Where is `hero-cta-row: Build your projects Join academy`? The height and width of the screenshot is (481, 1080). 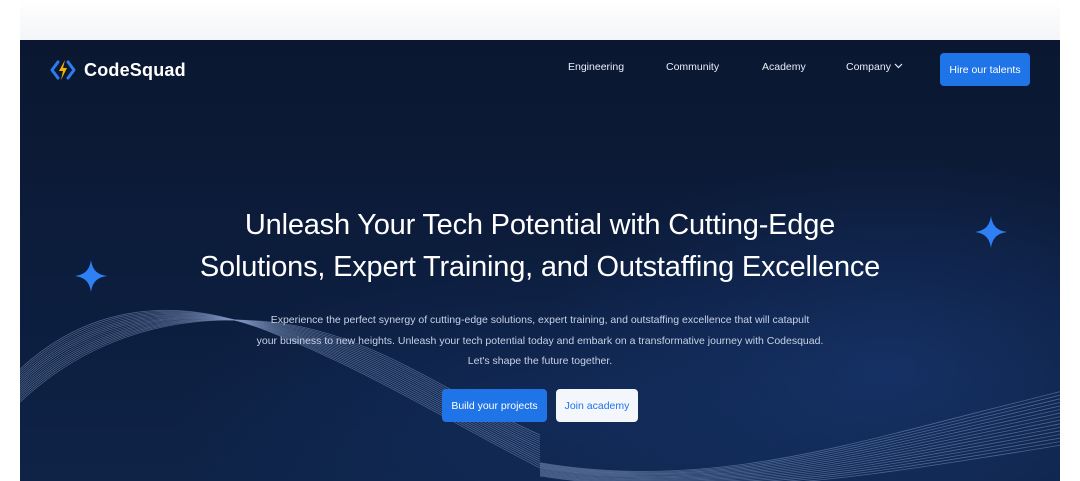 hero-cta-row: Build your projects Join academy is located at coordinates (540, 405).